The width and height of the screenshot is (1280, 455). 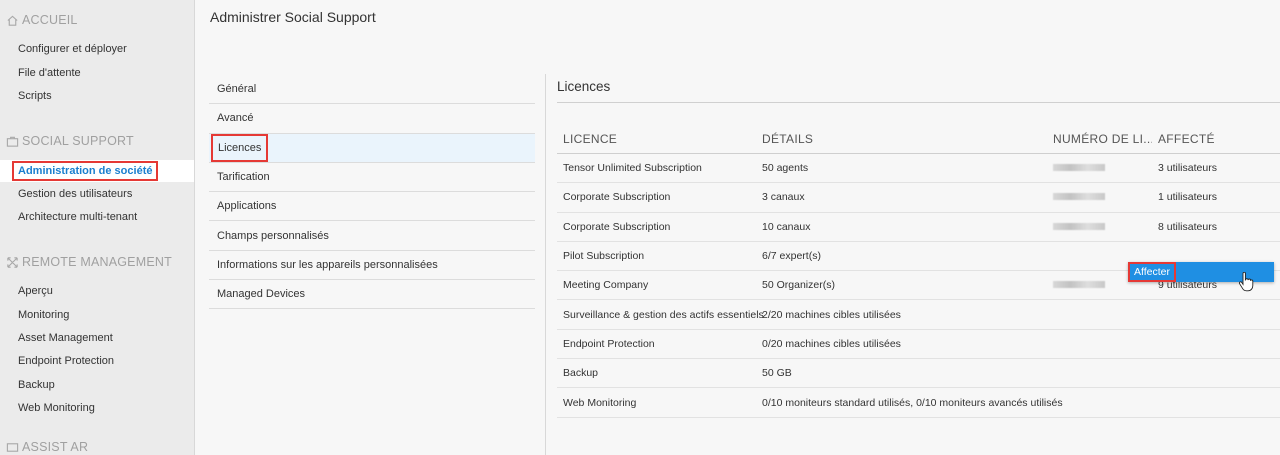 I want to click on sidebar-item-backup: Backup, so click(x=97, y=385).